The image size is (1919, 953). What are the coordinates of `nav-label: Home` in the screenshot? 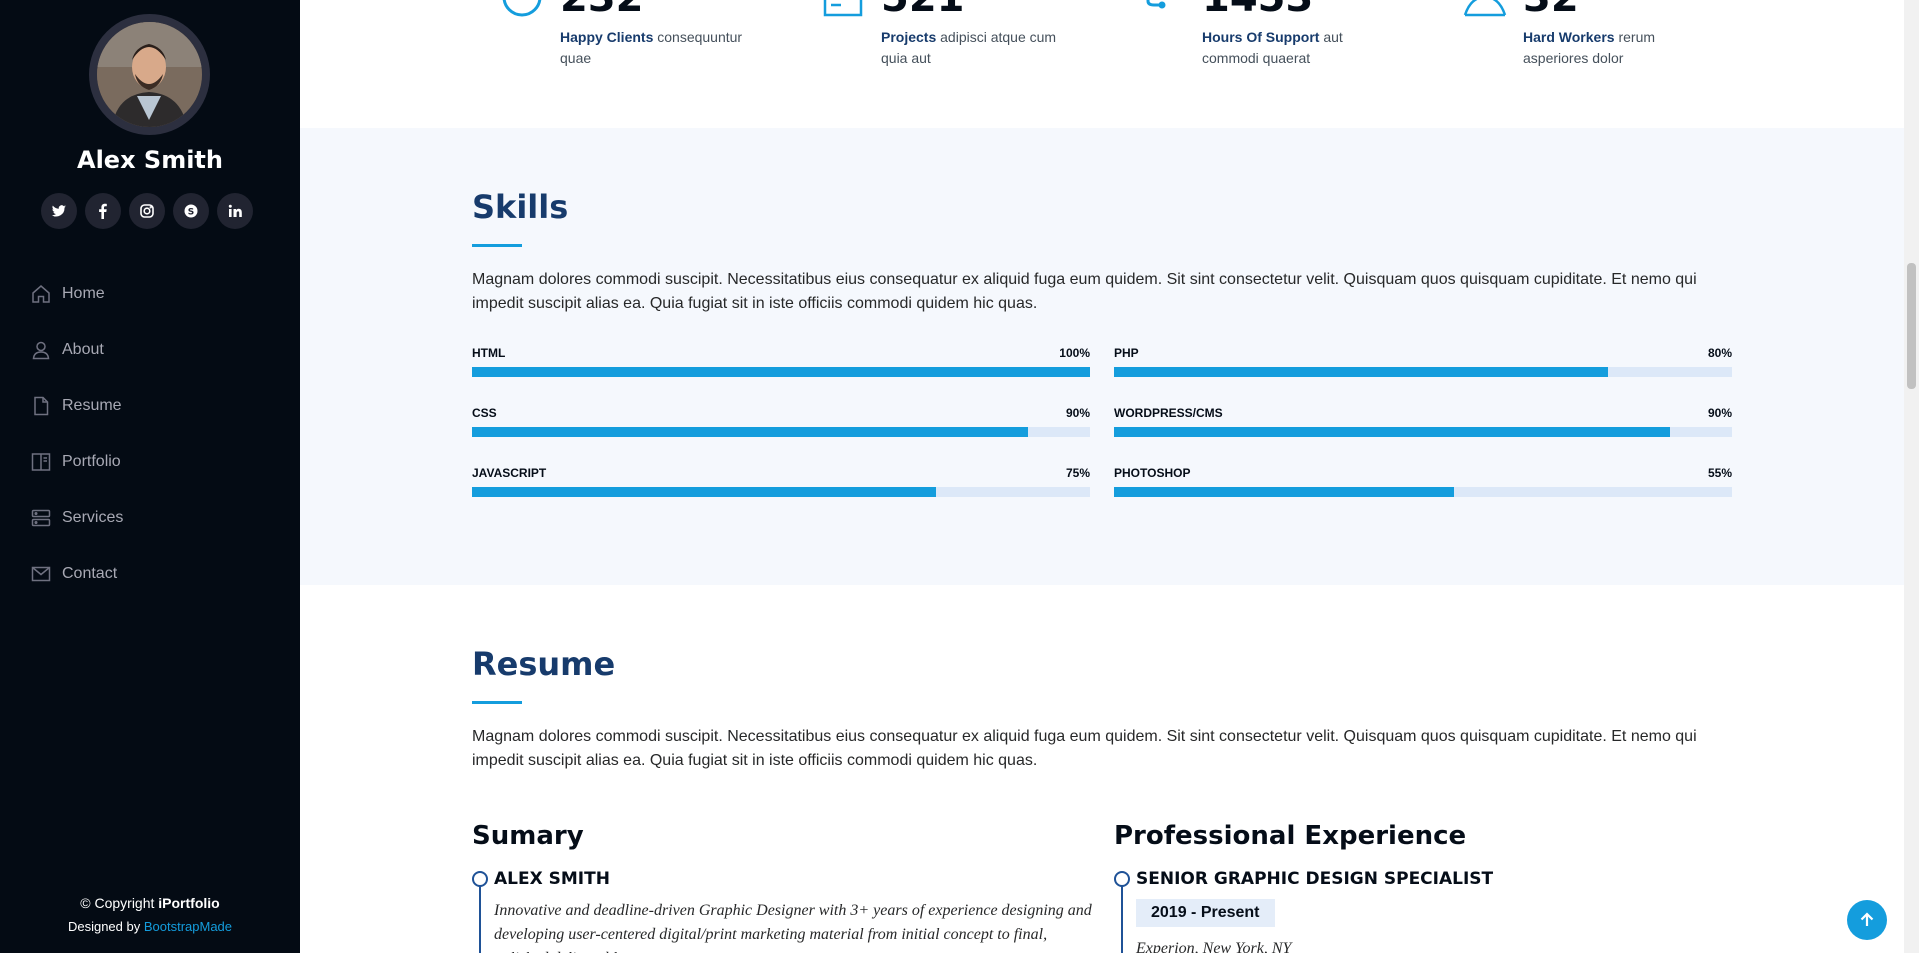 It's located at (83, 293).